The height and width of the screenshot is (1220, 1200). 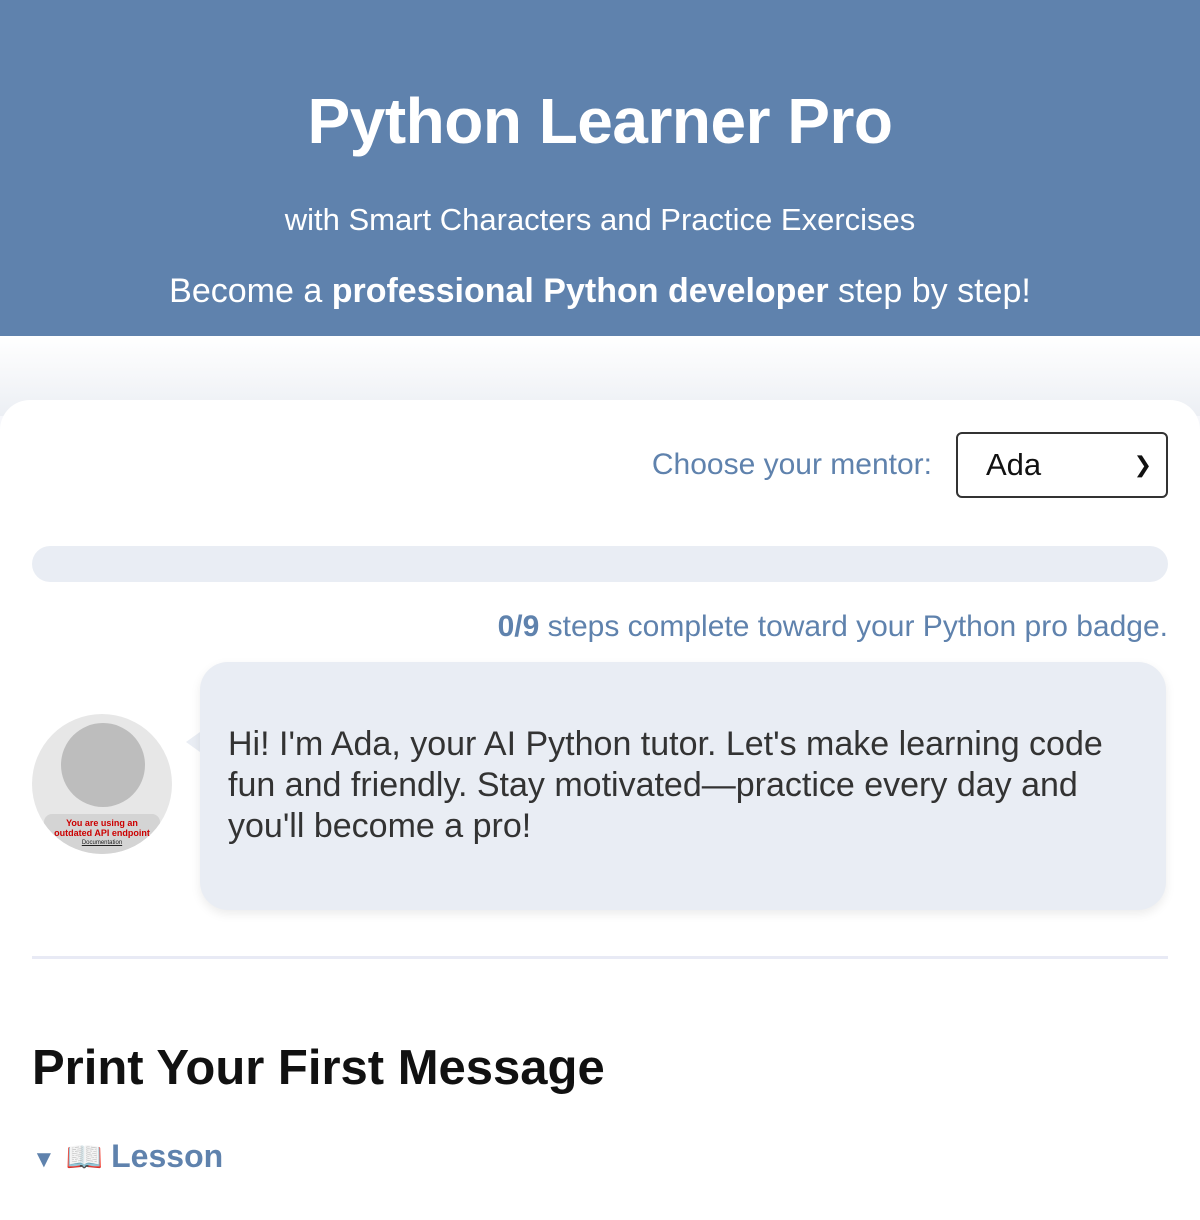 What do you see at coordinates (1014, 464) in the screenshot?
I see `mentor-selected-value: Ada` at bounding box center [1014, 464].